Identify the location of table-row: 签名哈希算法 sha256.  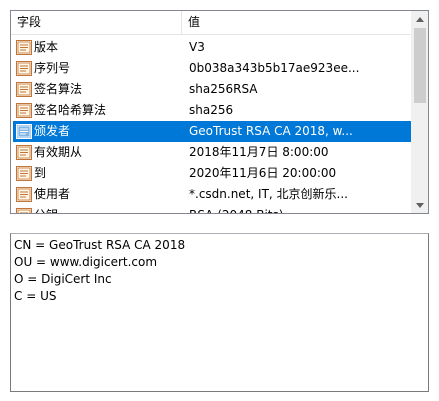
(213, 110).